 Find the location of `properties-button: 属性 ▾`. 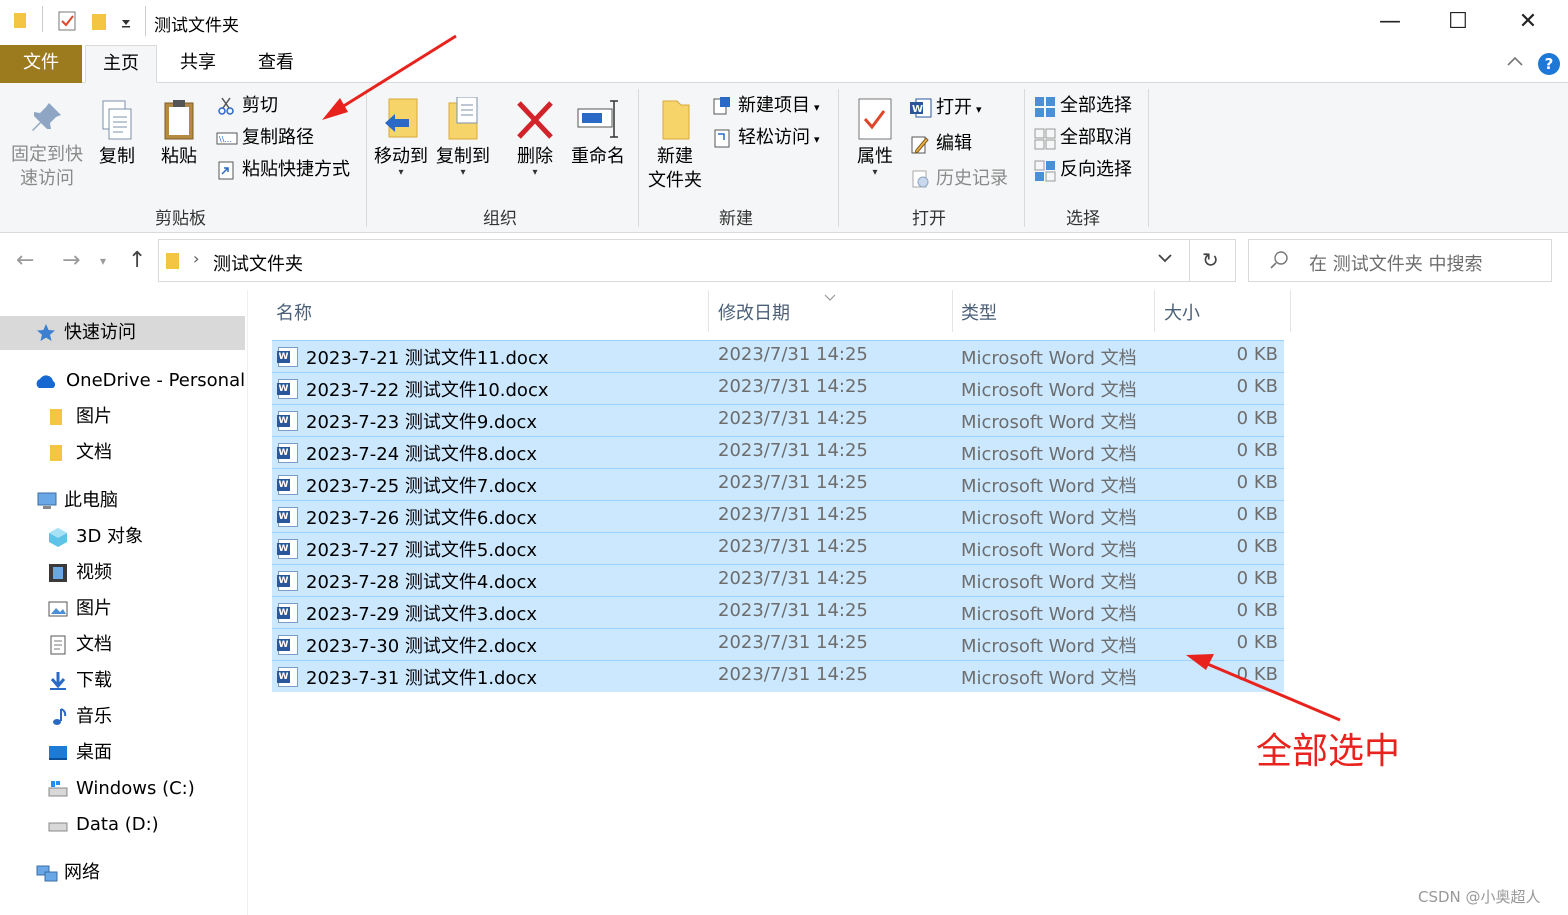

properties-button: 属性 ▾ is located at coordinates (875, 137).